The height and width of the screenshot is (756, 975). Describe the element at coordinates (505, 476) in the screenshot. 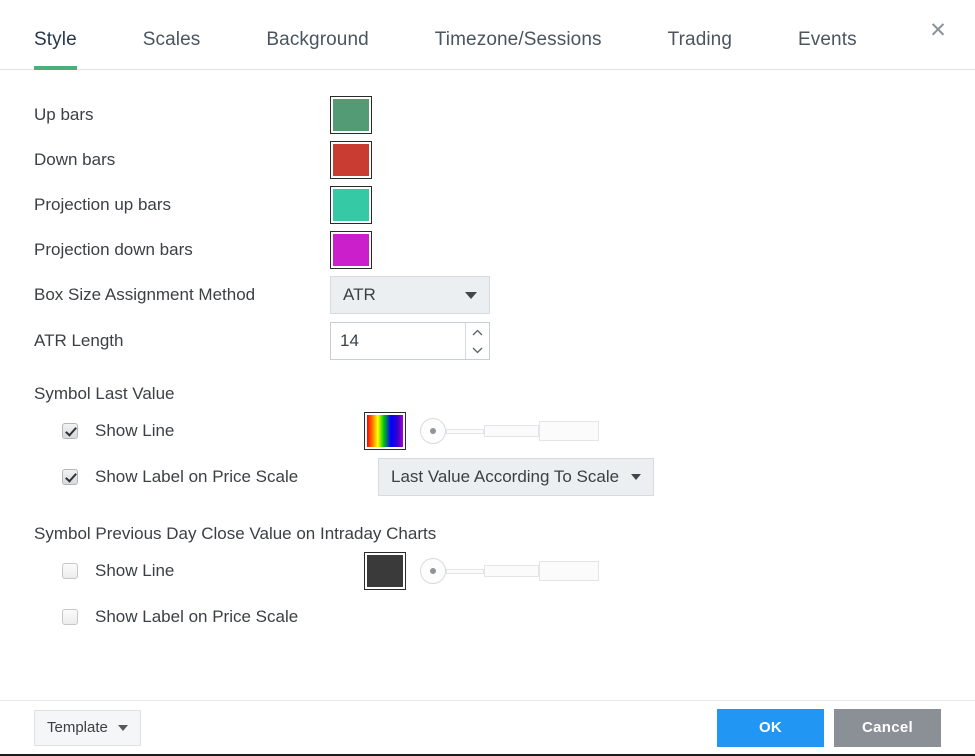

I see `last-value-mode-value: Last Value According To Scale` at that location.